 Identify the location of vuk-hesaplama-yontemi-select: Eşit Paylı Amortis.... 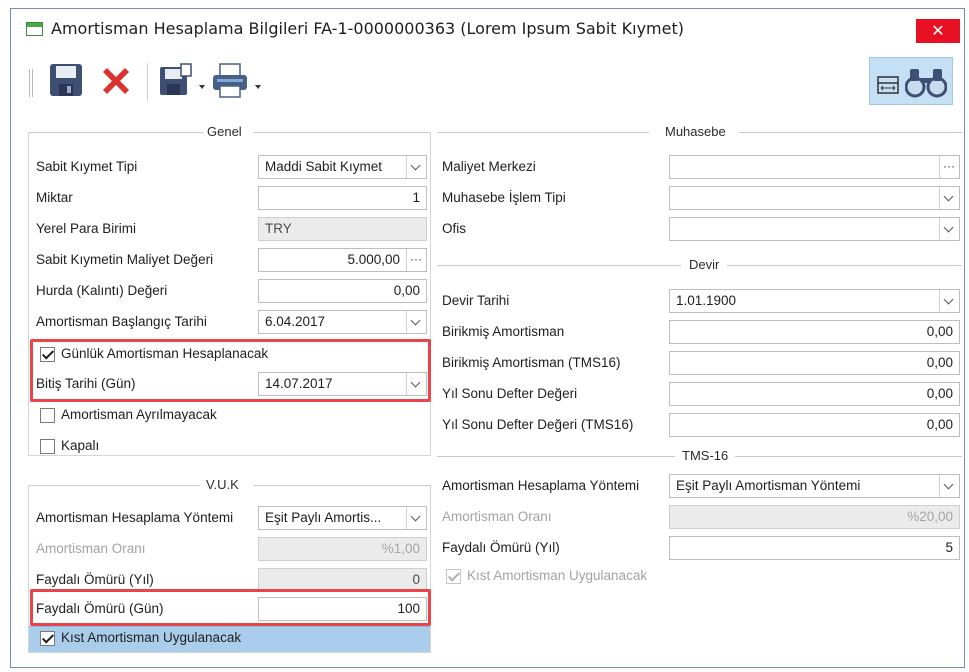
(342, 518).